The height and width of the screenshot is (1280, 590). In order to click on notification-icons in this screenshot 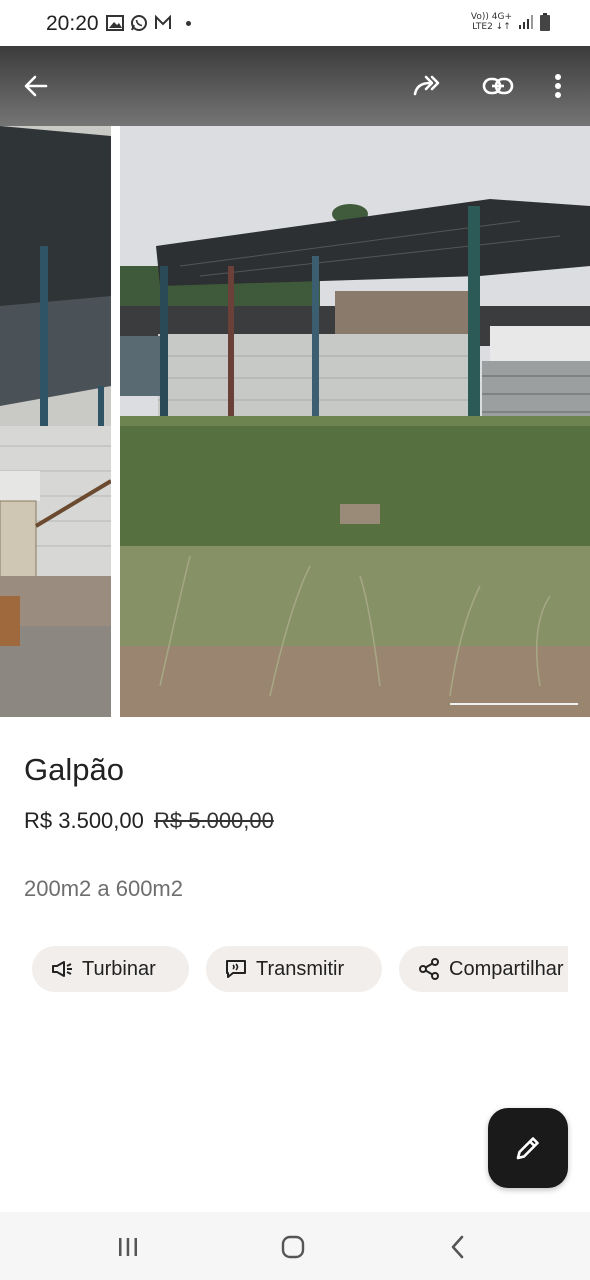, I will do `click(148, 23)`.